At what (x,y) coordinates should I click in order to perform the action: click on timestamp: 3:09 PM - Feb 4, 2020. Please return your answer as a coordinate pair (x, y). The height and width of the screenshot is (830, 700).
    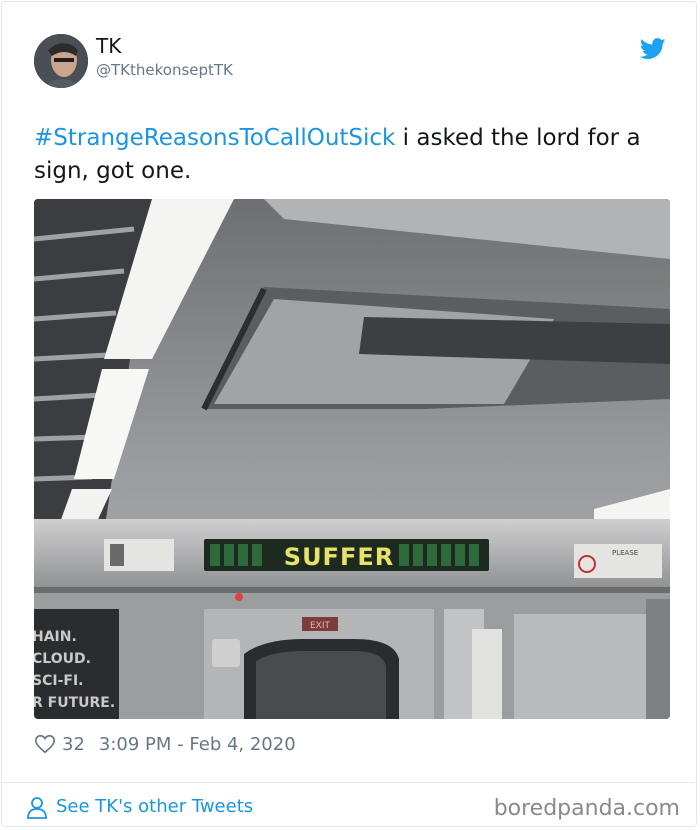
    Looking at the image, I should click on (197, 744).